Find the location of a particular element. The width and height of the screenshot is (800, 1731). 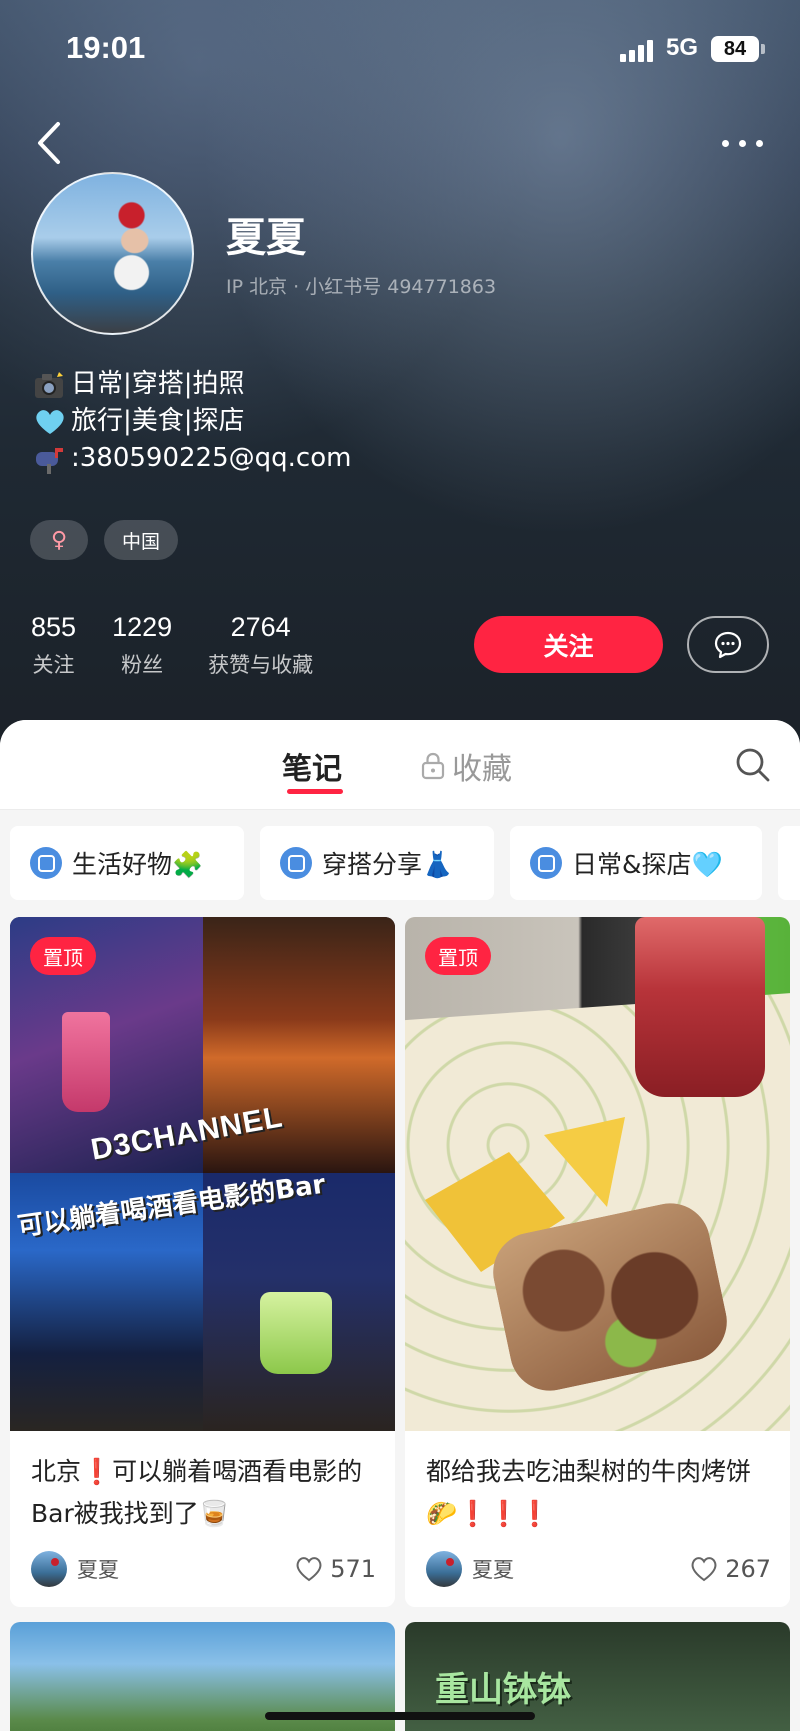

signal-icon is located at coordinates (638, 51).